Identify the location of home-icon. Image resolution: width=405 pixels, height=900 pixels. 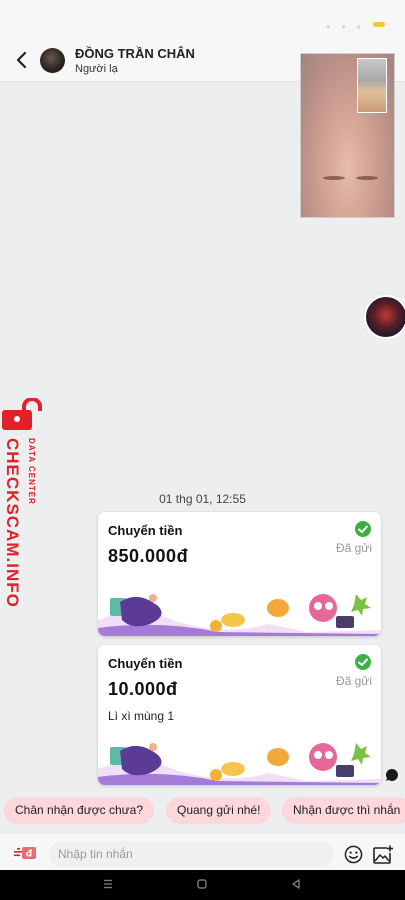
(202, 884).